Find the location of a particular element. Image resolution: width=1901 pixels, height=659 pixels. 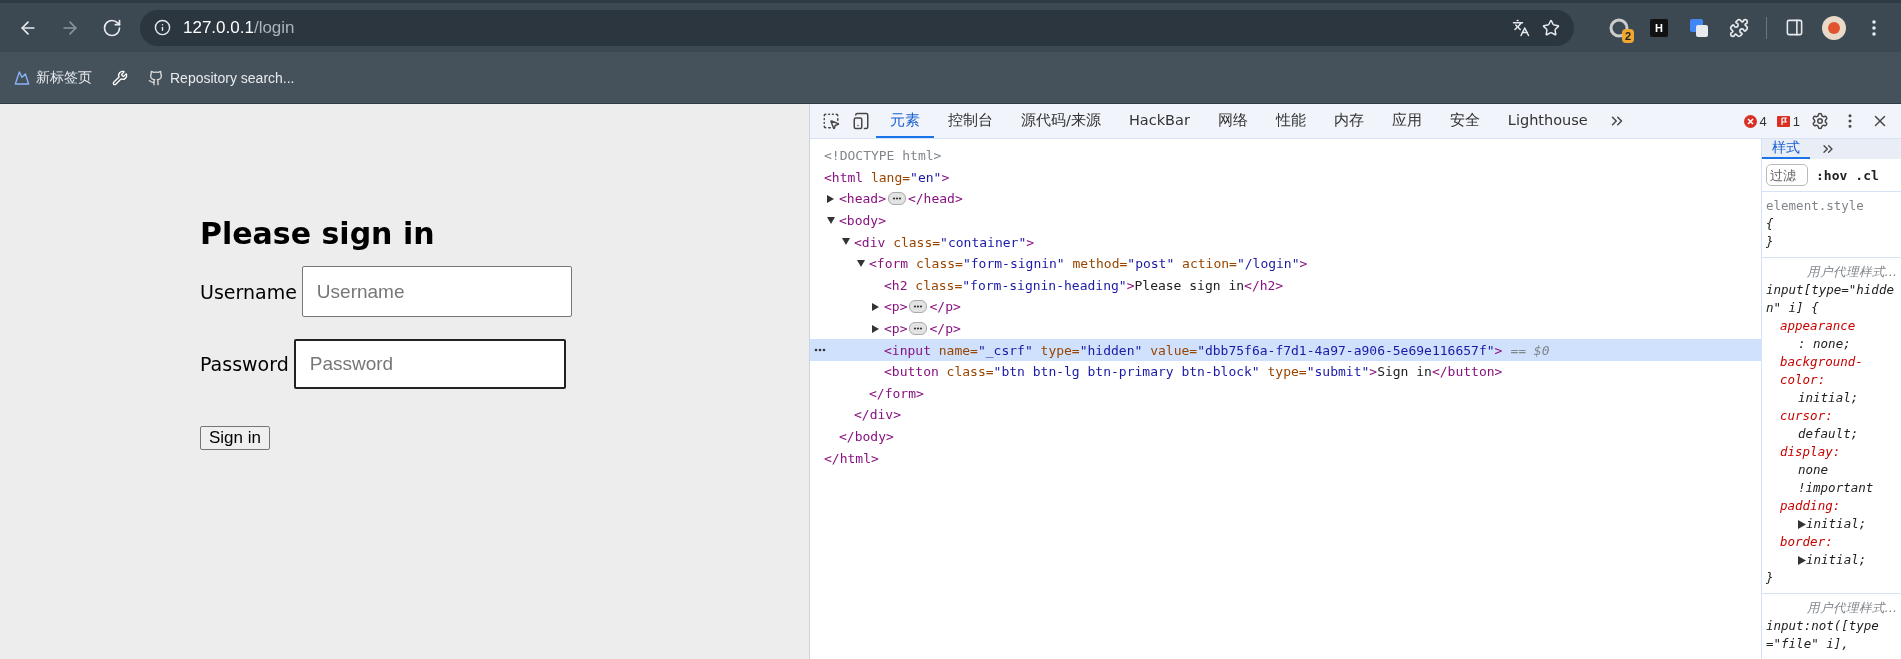

rule-selector: input[type="hidden" i] { is located at coordinates (1830, 299).